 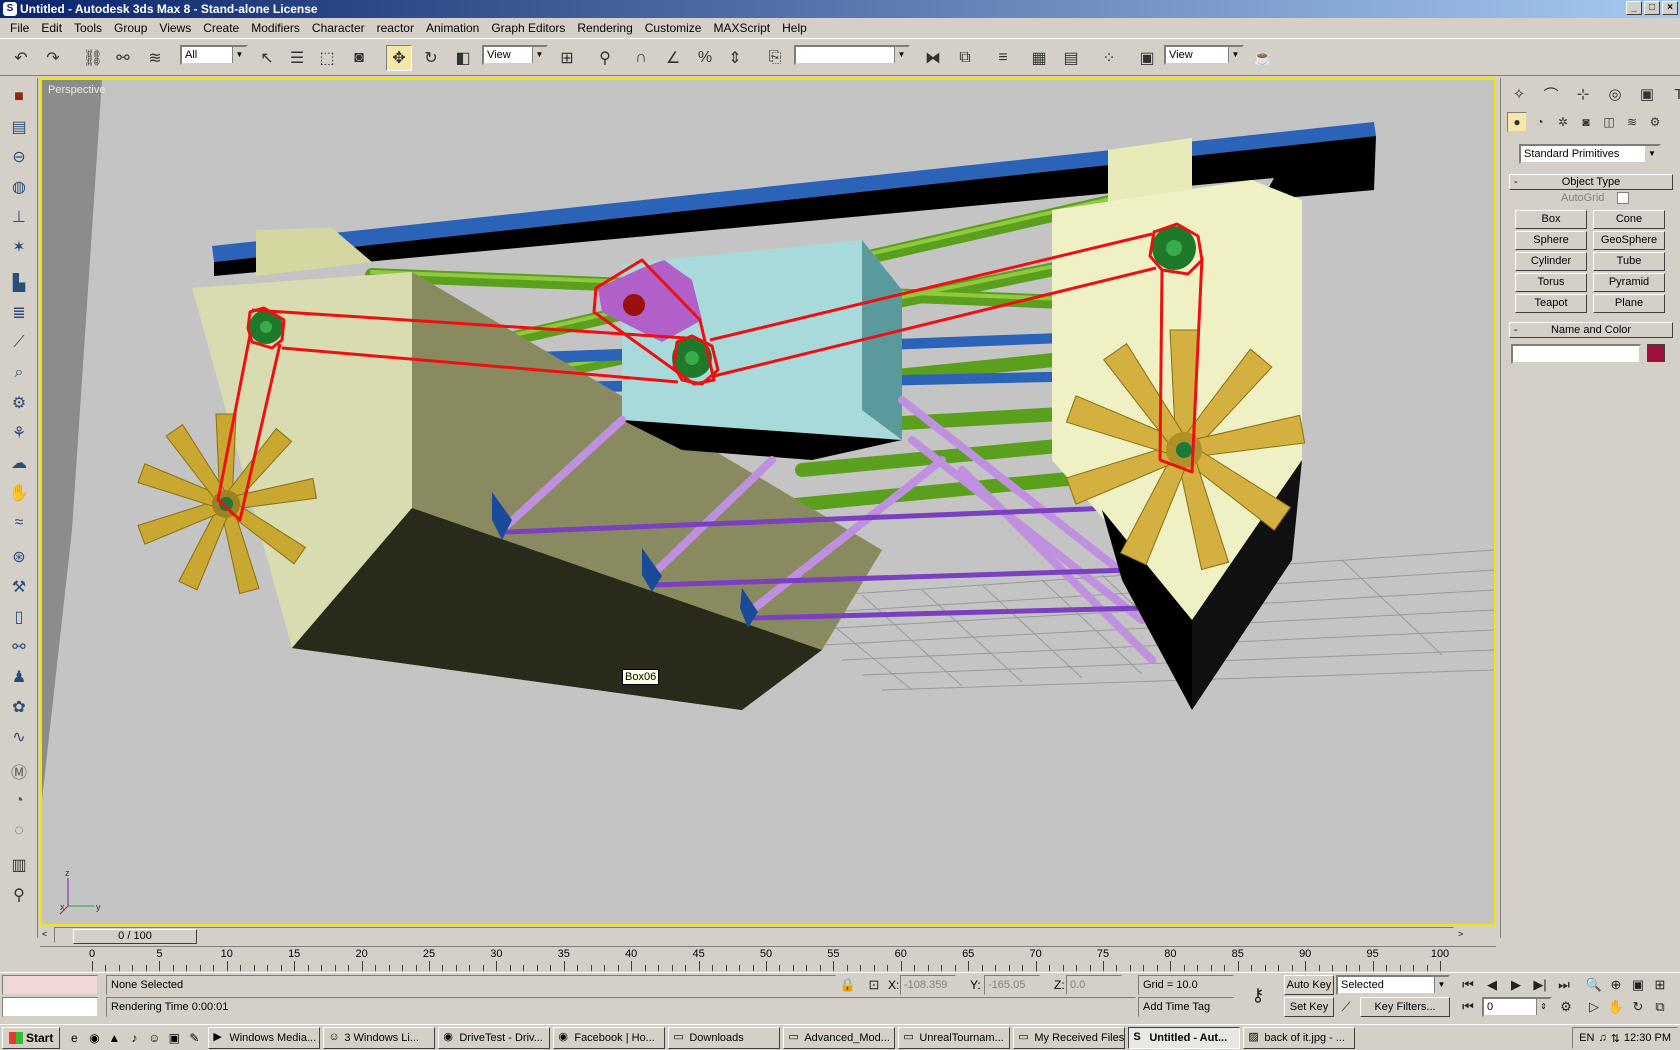 What do you see at coordinates (1634, 8) in the screenshot?
I see `minimize-button: _` at bounding box center [1634, 8].